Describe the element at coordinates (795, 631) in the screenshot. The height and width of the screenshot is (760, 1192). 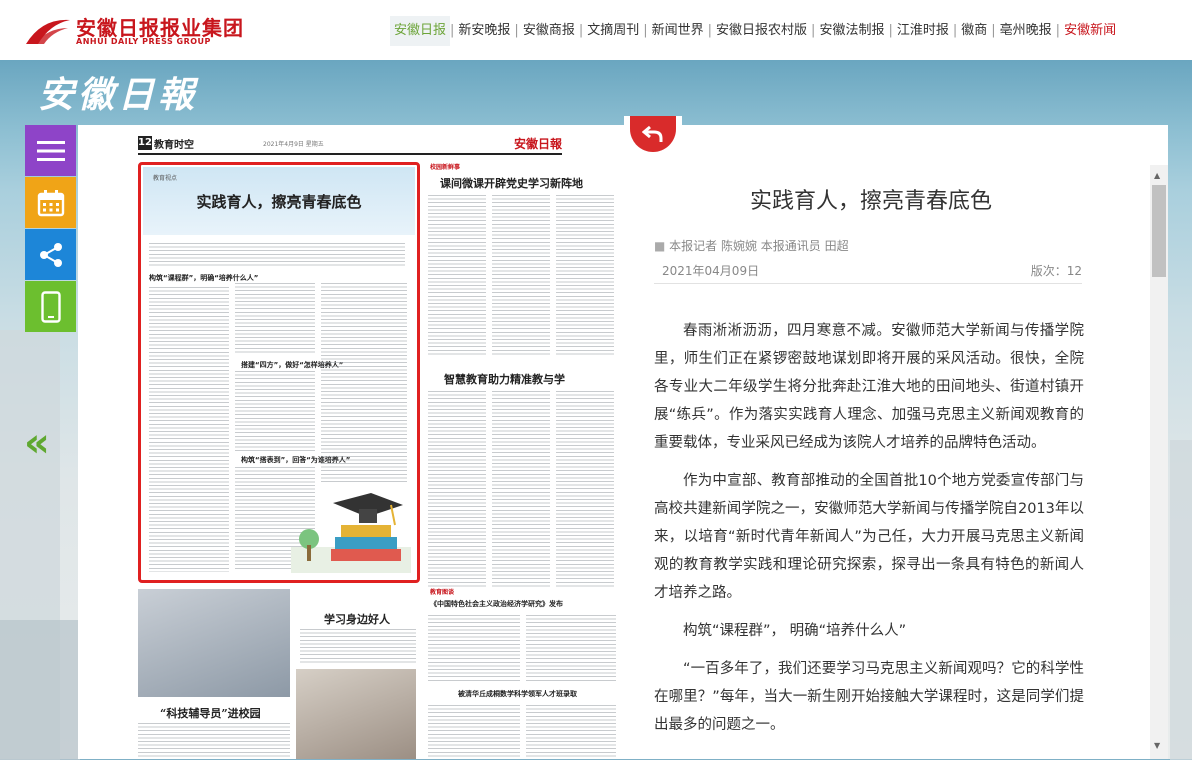
I see `article-subheading: 构筑“课程群”， 明确“培养什么人”` at that location.